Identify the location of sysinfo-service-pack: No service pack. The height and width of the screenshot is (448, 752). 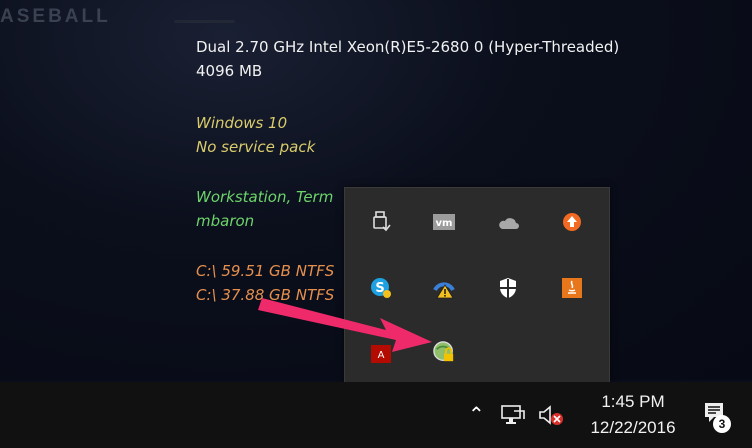
(256, 147).